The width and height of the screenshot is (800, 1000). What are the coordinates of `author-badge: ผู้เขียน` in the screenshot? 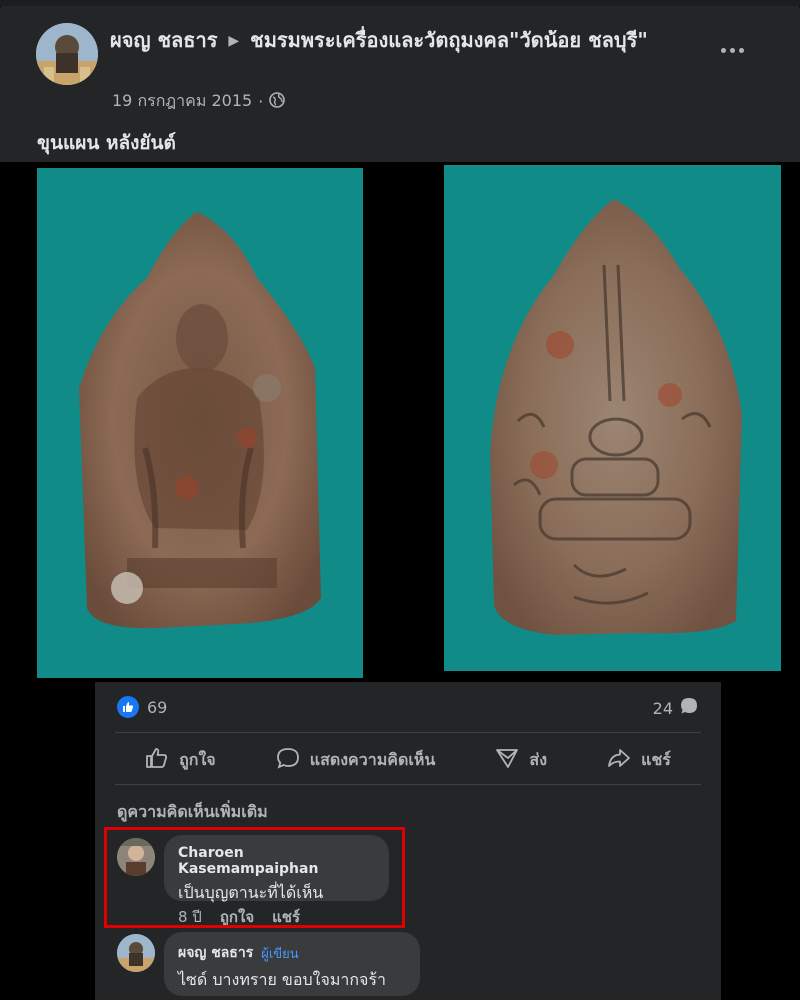 It's located at (280, 954).